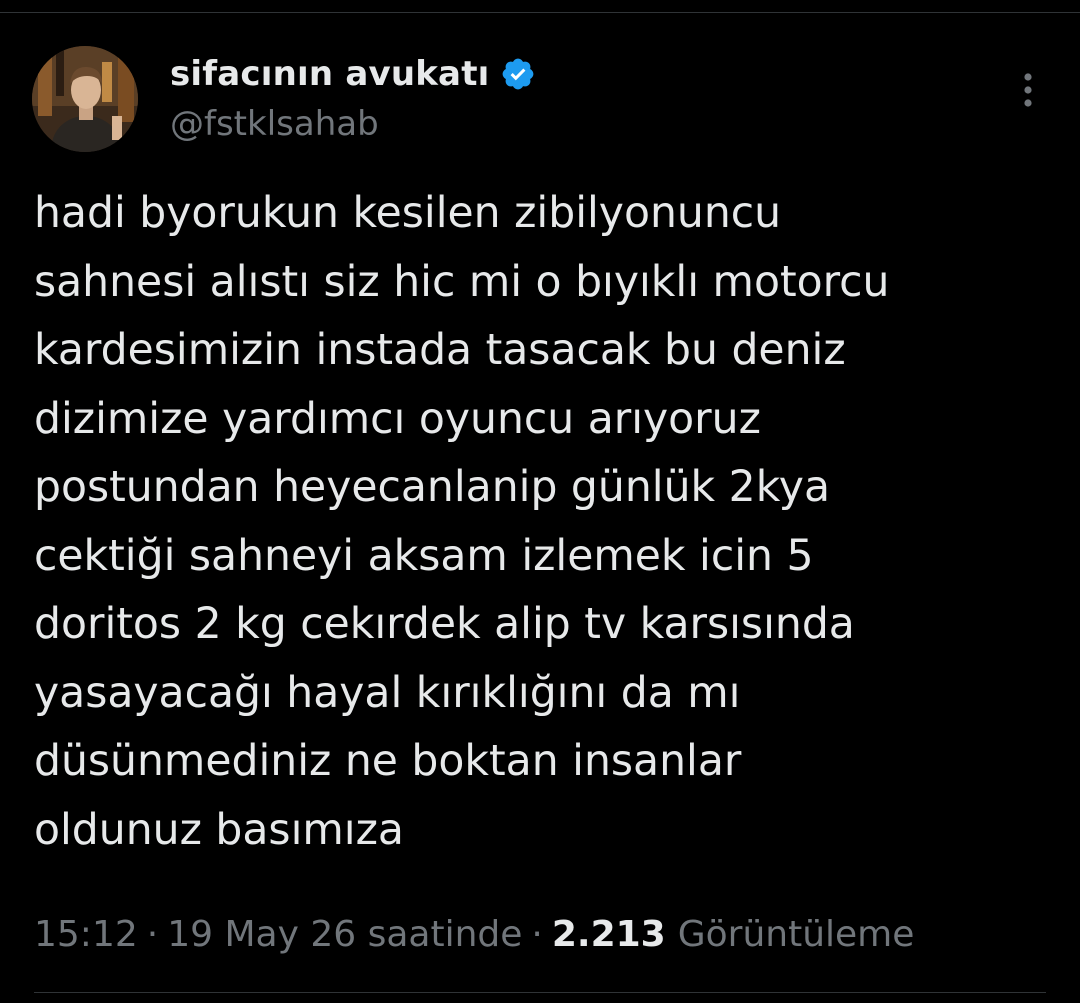  What do you see at coordinates (330, 74) in the screenshot?
I see `author-display-name: sifacının avukatı` at bounding box center [330, 74].